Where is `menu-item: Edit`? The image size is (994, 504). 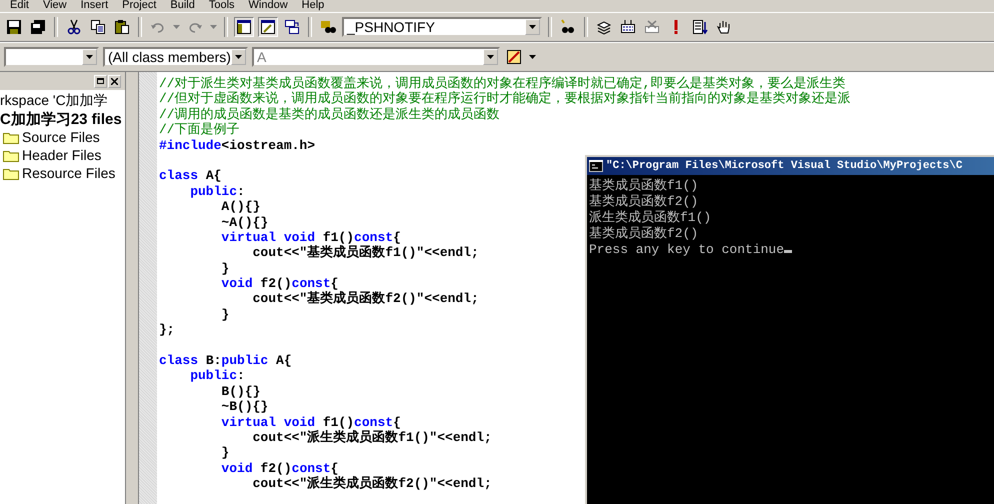 menu-item: Edit is located at coordinates (19, 6).